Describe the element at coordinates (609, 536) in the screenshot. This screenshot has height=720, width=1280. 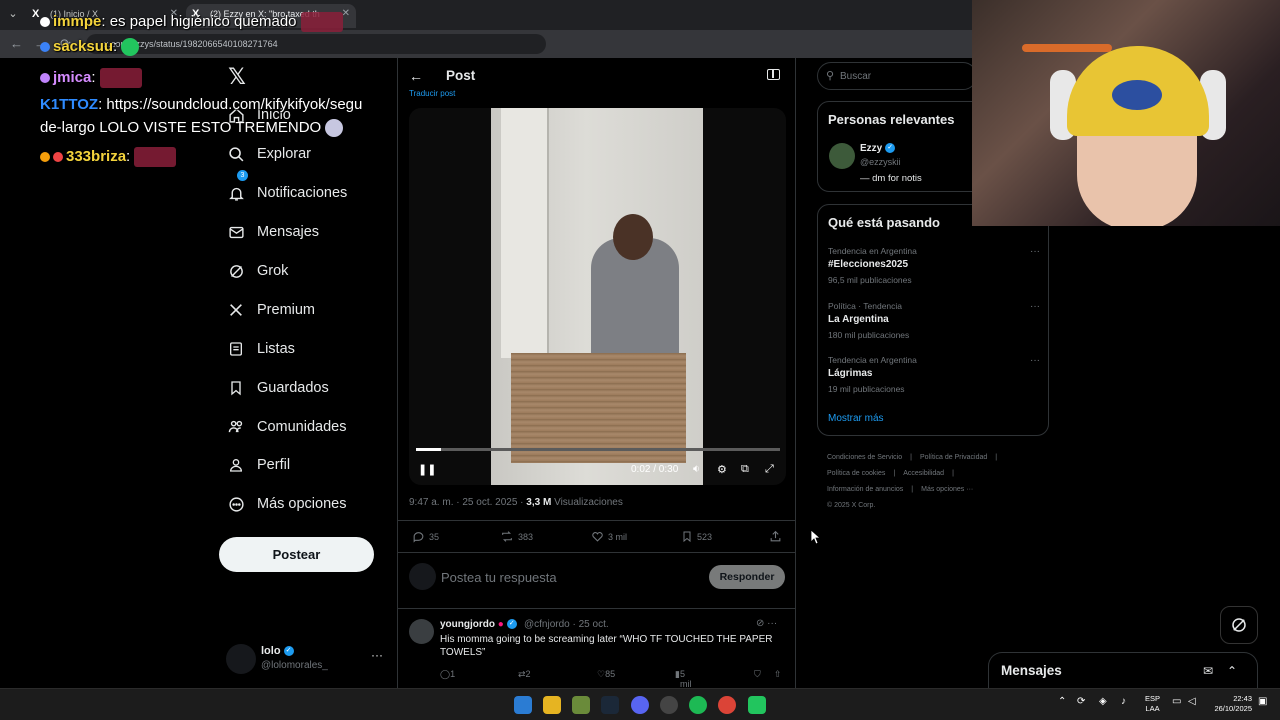
I see `like-action: 3 mil` at that location.